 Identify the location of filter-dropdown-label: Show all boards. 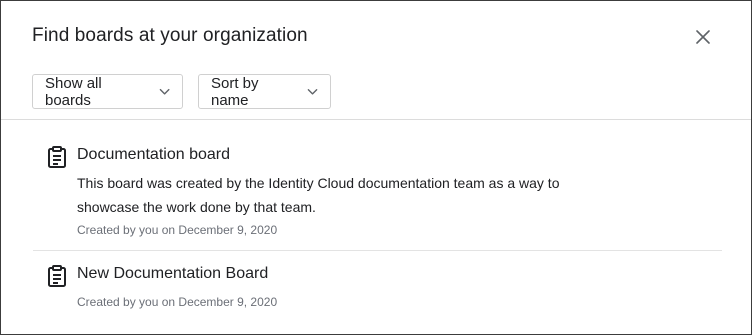
(73, 91).